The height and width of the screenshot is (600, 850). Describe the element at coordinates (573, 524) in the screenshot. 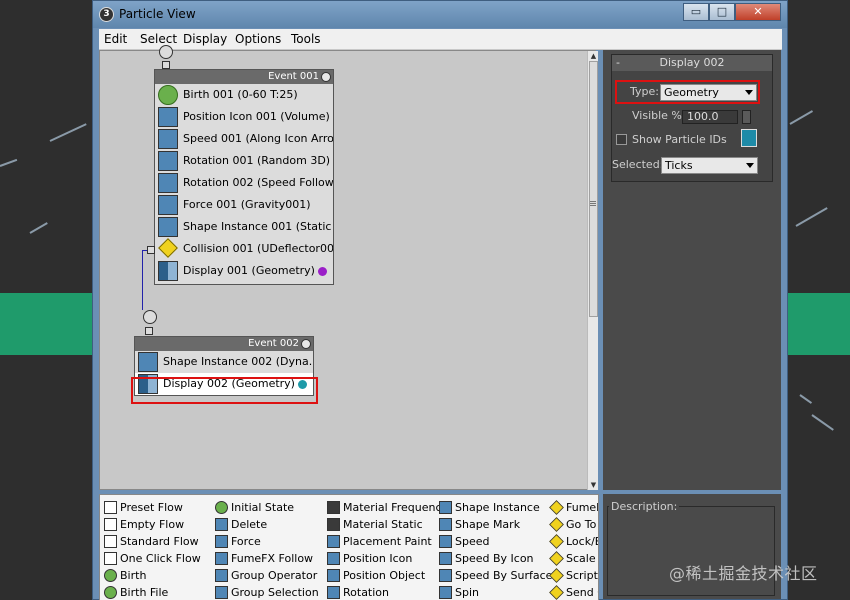

I see `depot-item: Go To R` at that location.